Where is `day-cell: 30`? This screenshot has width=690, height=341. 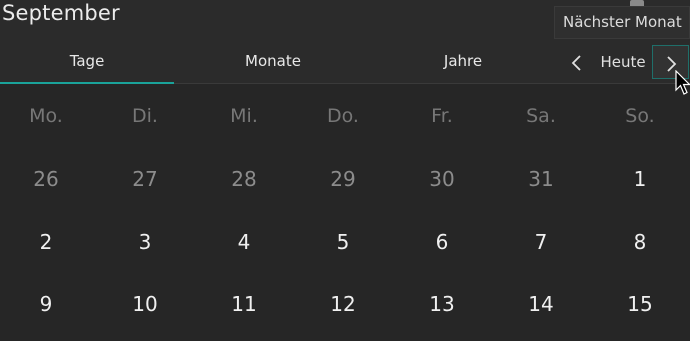
day-cell: 30 is located at coordinates (442, 179).